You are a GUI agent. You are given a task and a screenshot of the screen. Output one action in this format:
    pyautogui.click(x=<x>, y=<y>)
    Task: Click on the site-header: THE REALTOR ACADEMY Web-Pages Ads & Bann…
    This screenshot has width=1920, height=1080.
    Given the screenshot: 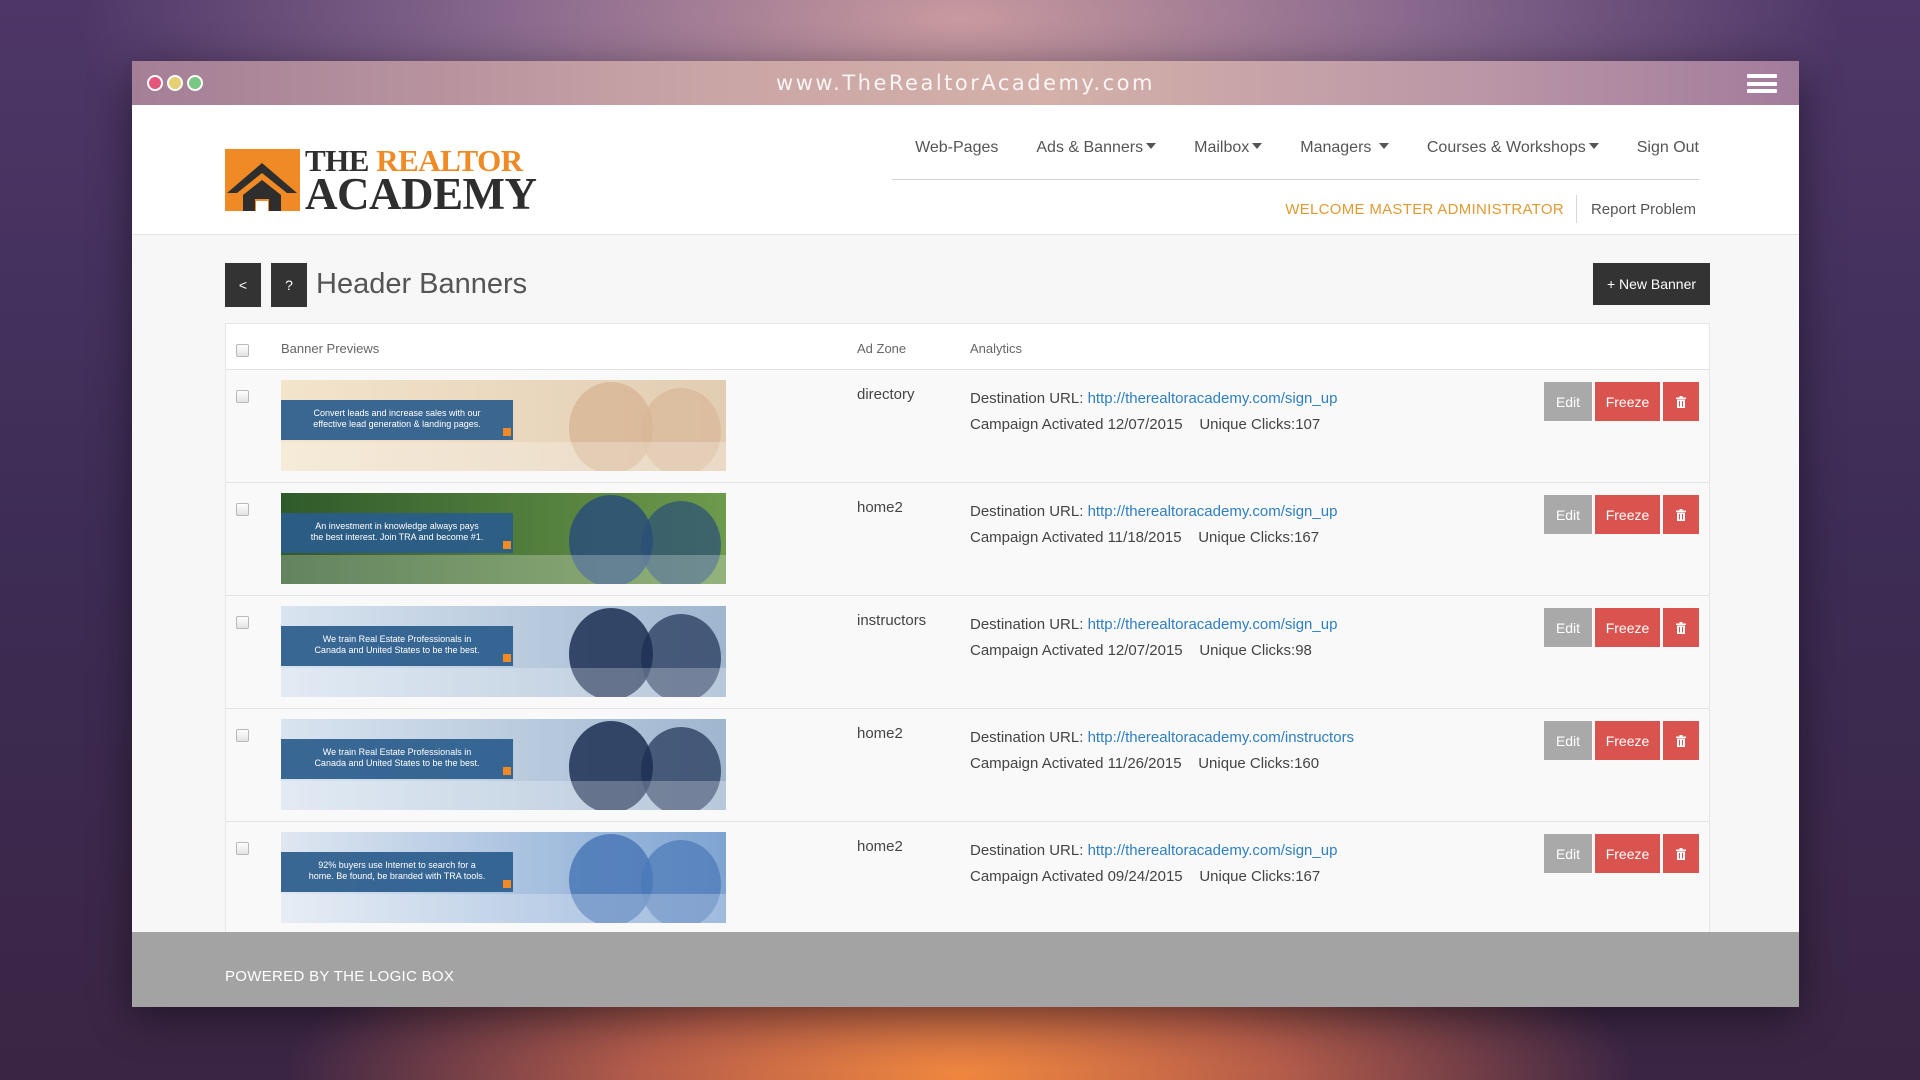 What is the action you would take?
    pyautogui.click(x=965, y=170)
    